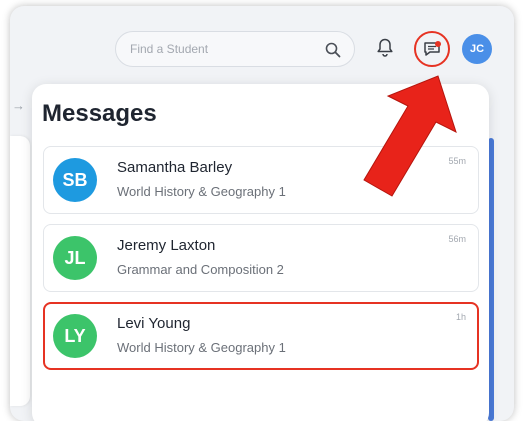  I want to click on avatar: JL, so click(75, 258).